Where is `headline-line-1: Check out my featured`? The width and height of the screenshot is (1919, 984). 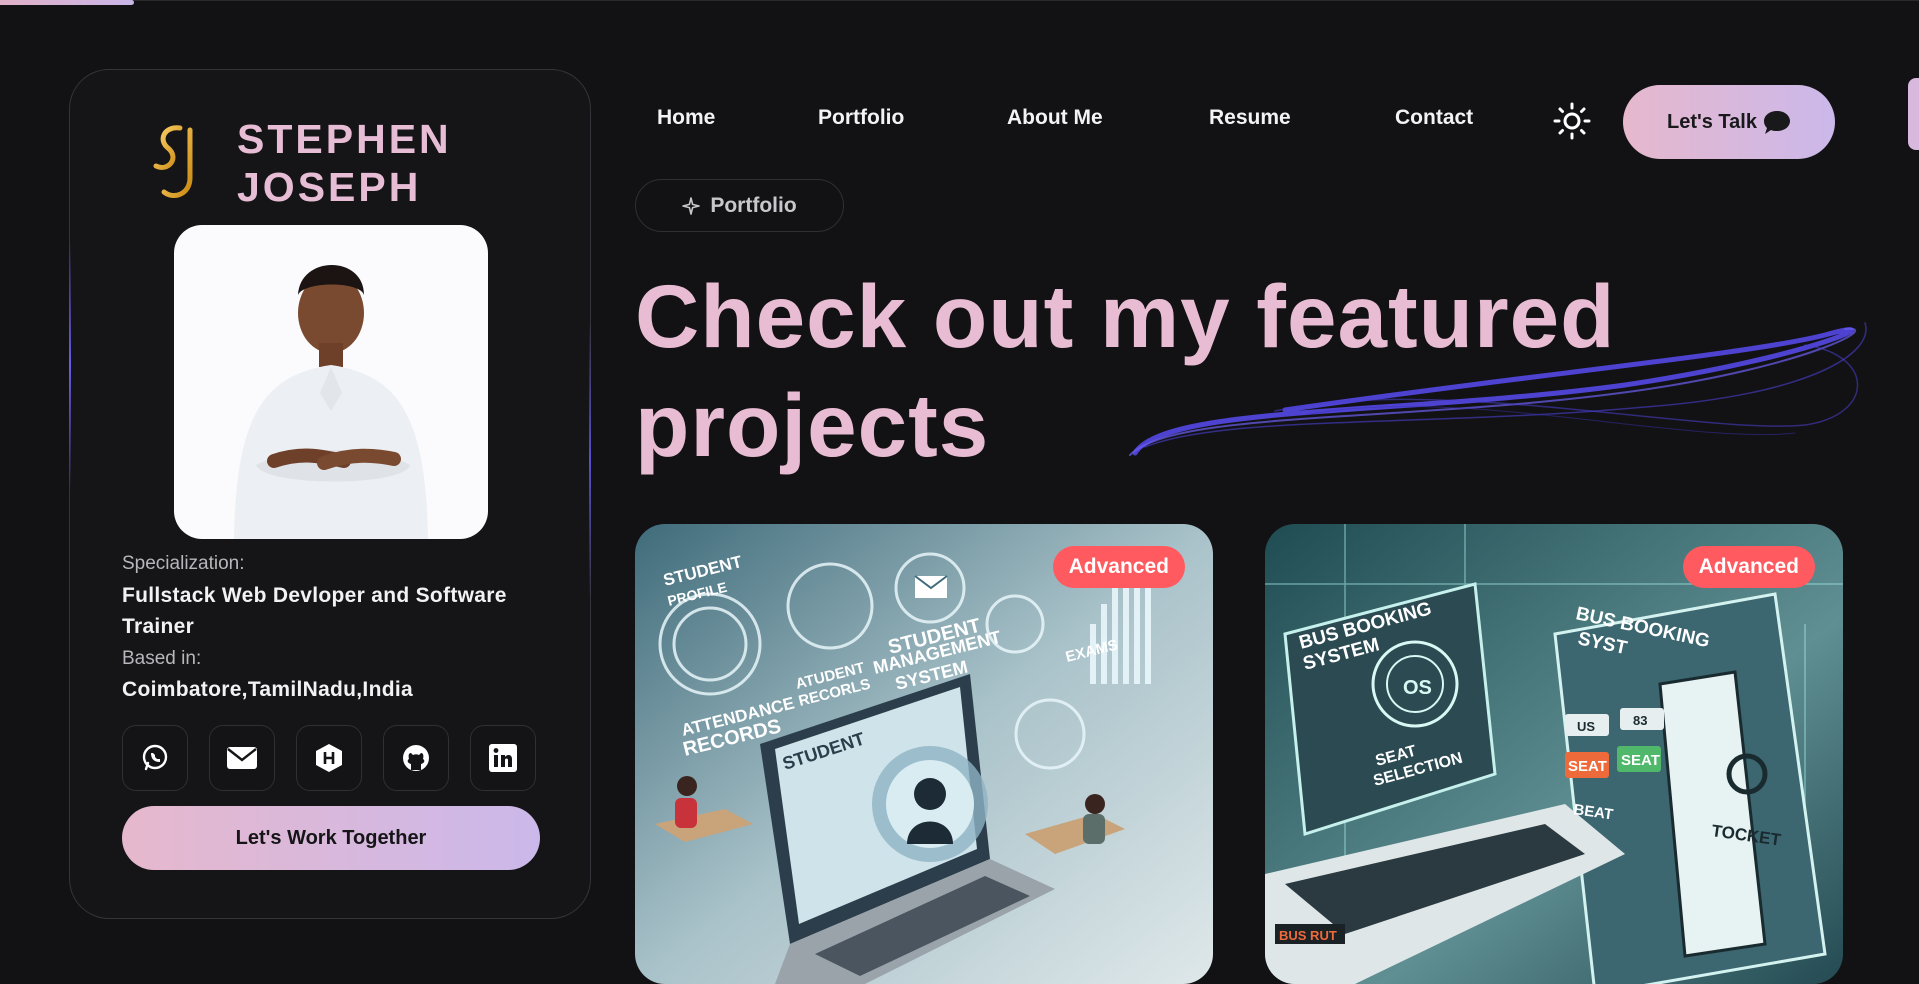
headline-line-1: Check out my featured is located at coordinates (1125, 316).